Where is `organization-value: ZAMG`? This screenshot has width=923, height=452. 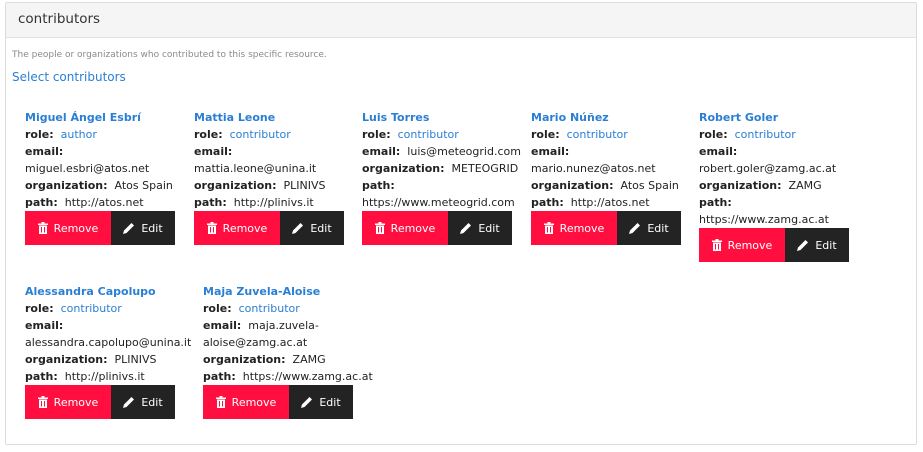
organization-value: ZAMG is located at coordinates (805, 185).